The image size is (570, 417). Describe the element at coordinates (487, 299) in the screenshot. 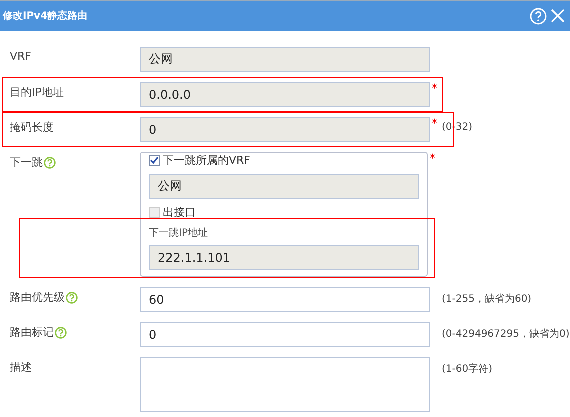

I see `field-hint: (1-255，缺省为60)` at that location.